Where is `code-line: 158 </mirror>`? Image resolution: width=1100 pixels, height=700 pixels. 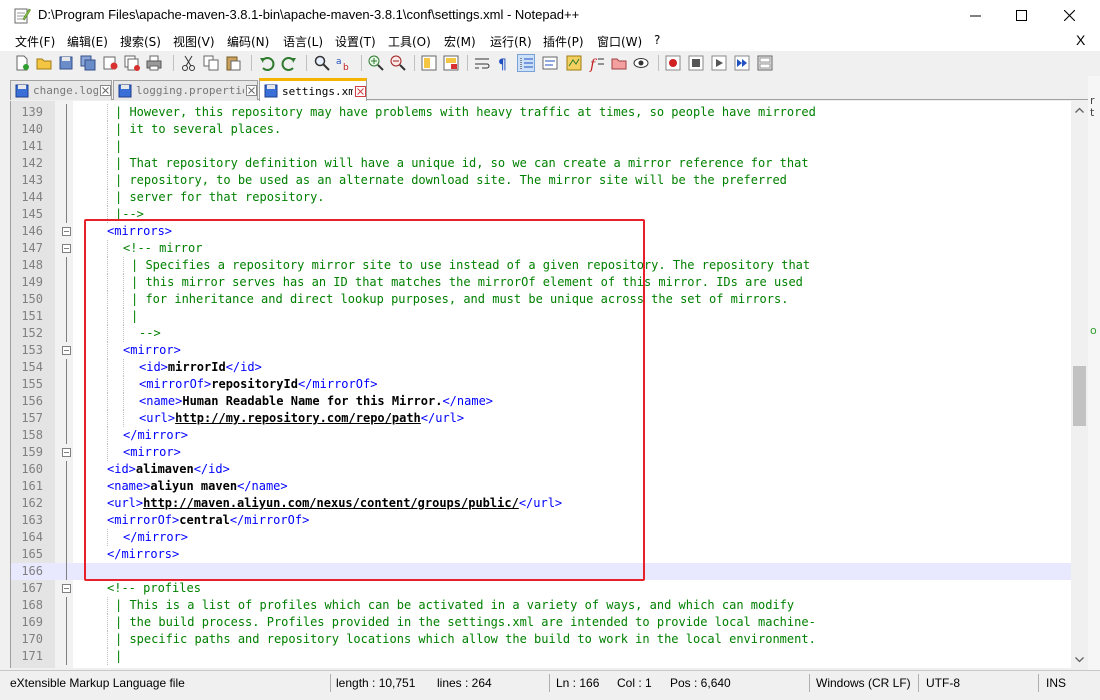
code-line: 158 </mirror> is located at coordinates (541, 435).